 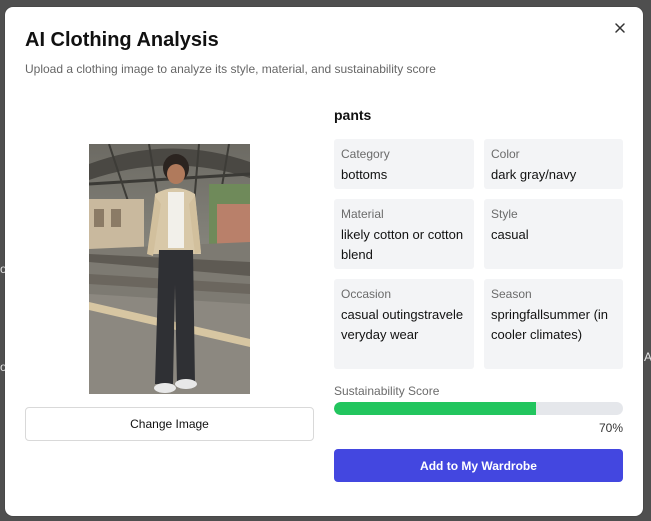 I want to click on attribute-label: Color, so click(x=505, y=154).